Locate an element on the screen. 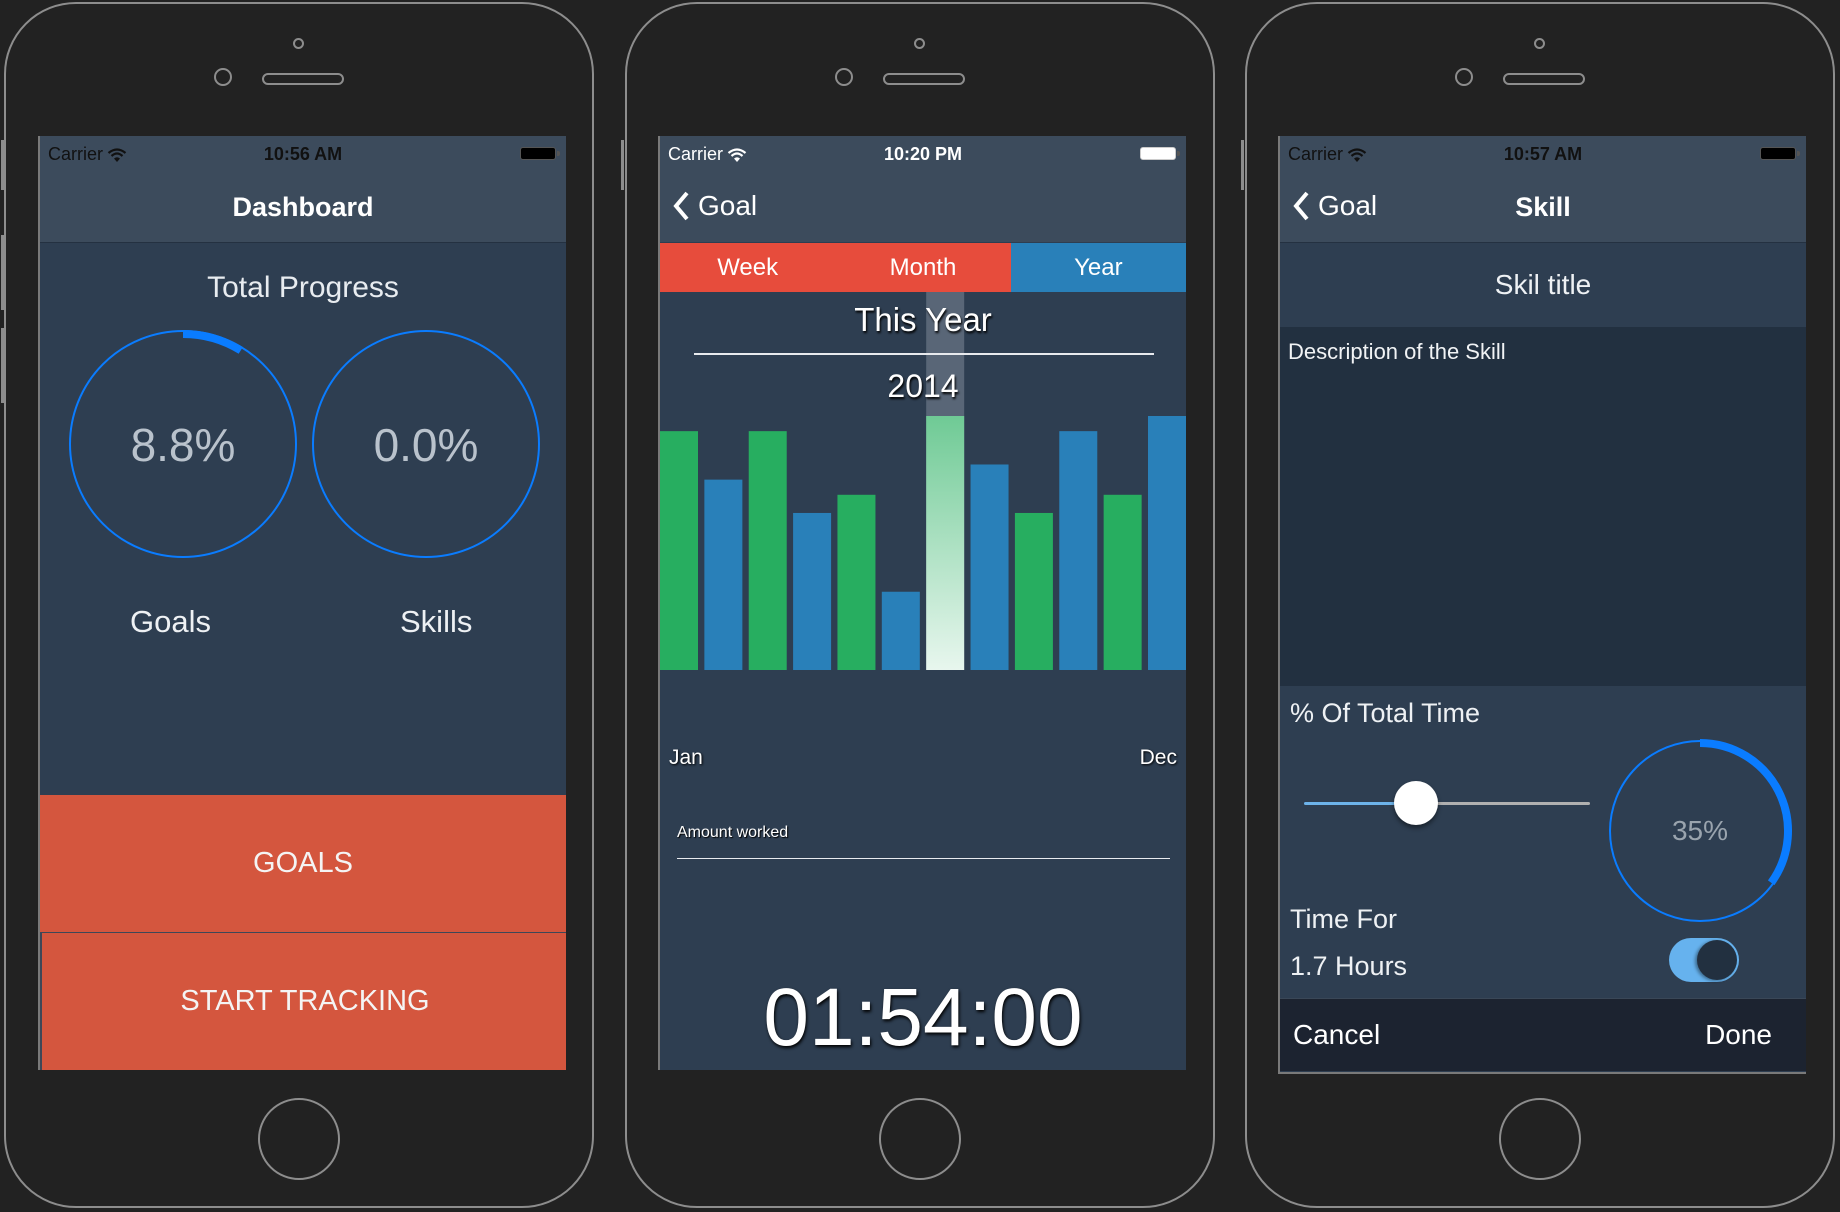  bar-sep is located at coordinates (1033, 591).